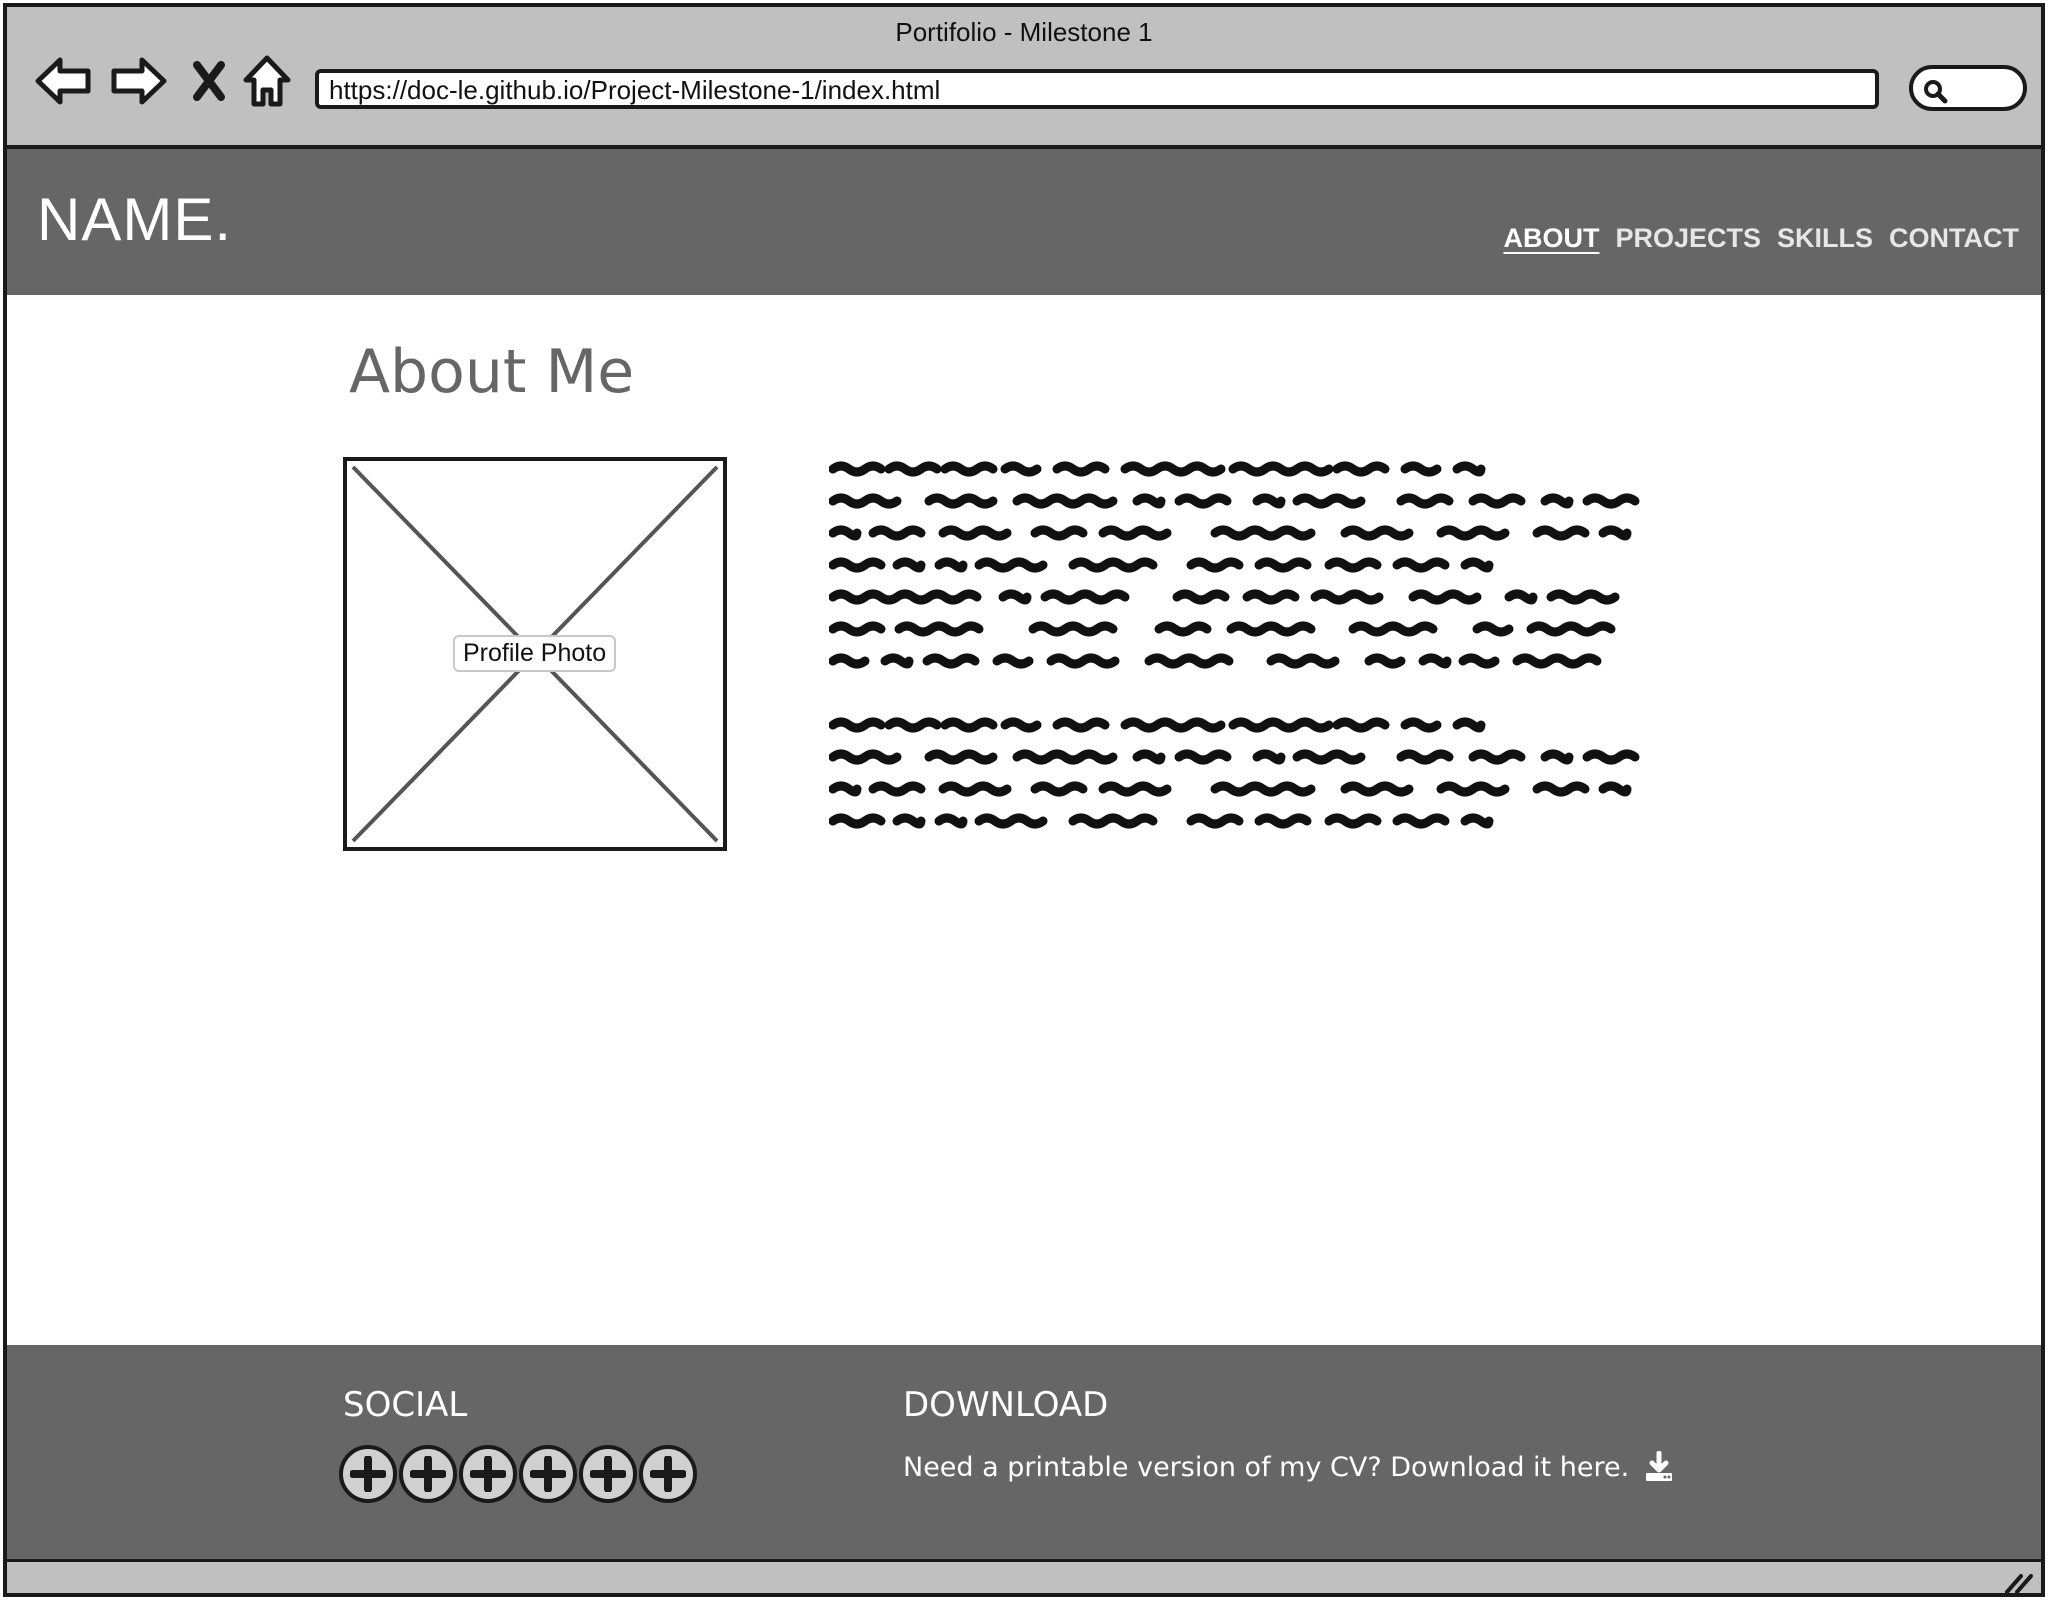 This screenshot has height=1600, width=2048. I want to click on page-title: About Me, so click(492, 372).